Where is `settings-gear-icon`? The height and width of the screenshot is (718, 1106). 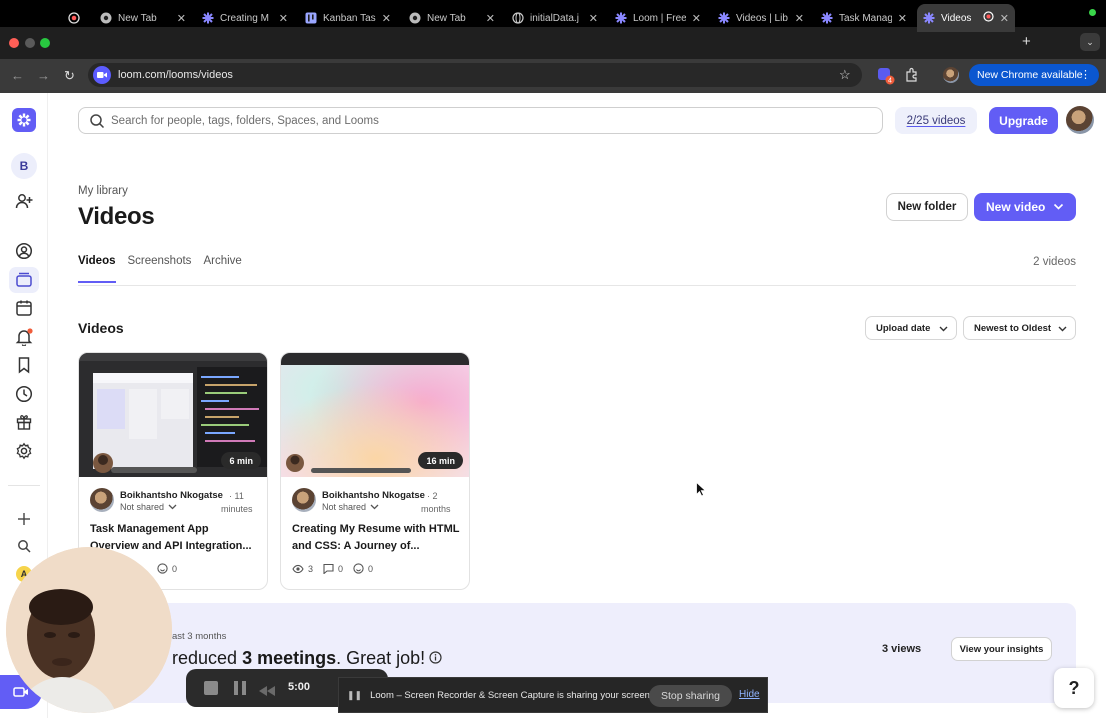 settings-gear-icon is located at coordinates (24, 451).